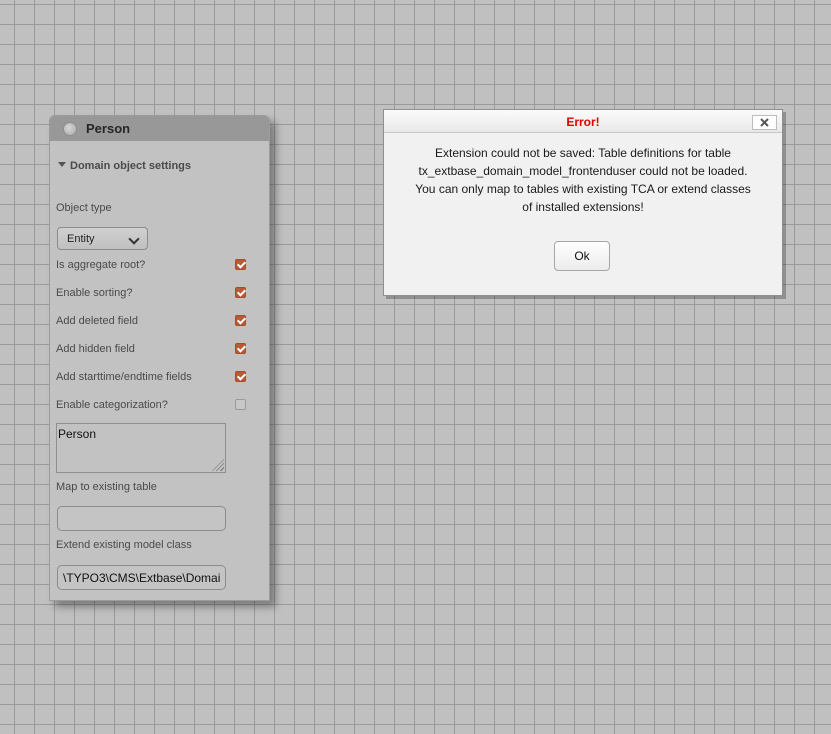 This screenshot has height=734, width=831. Describe the element at coordinates (112, 405) in the screenshot. I see `enable-categorization-label: Enable categorization?` at that location.